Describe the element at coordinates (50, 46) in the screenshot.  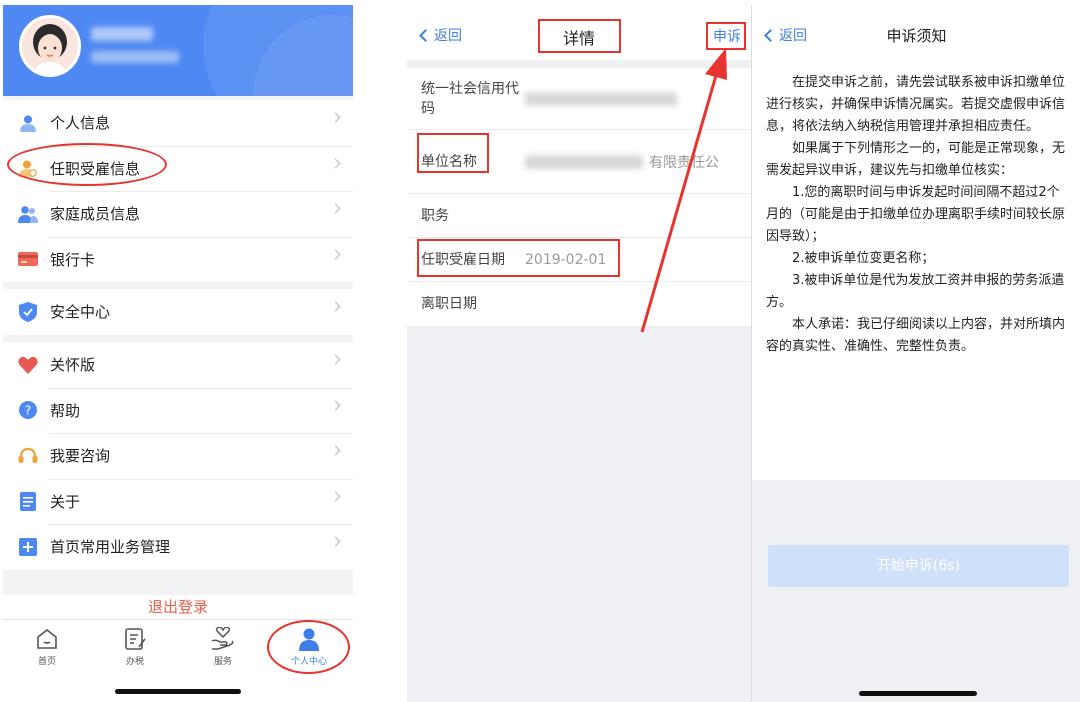
I see `avatar` at that location.